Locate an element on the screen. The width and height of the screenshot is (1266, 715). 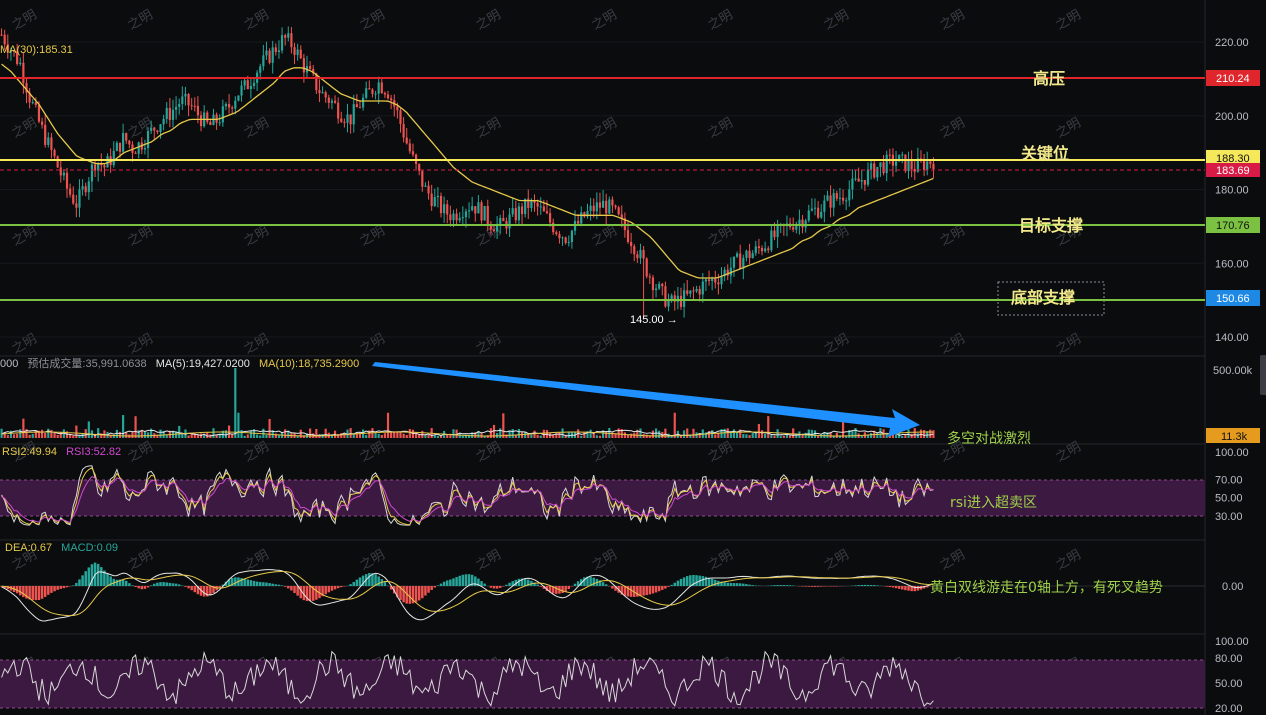
rsi-annotation: rsi进入超卖区 is located at coordinates (993, 503).